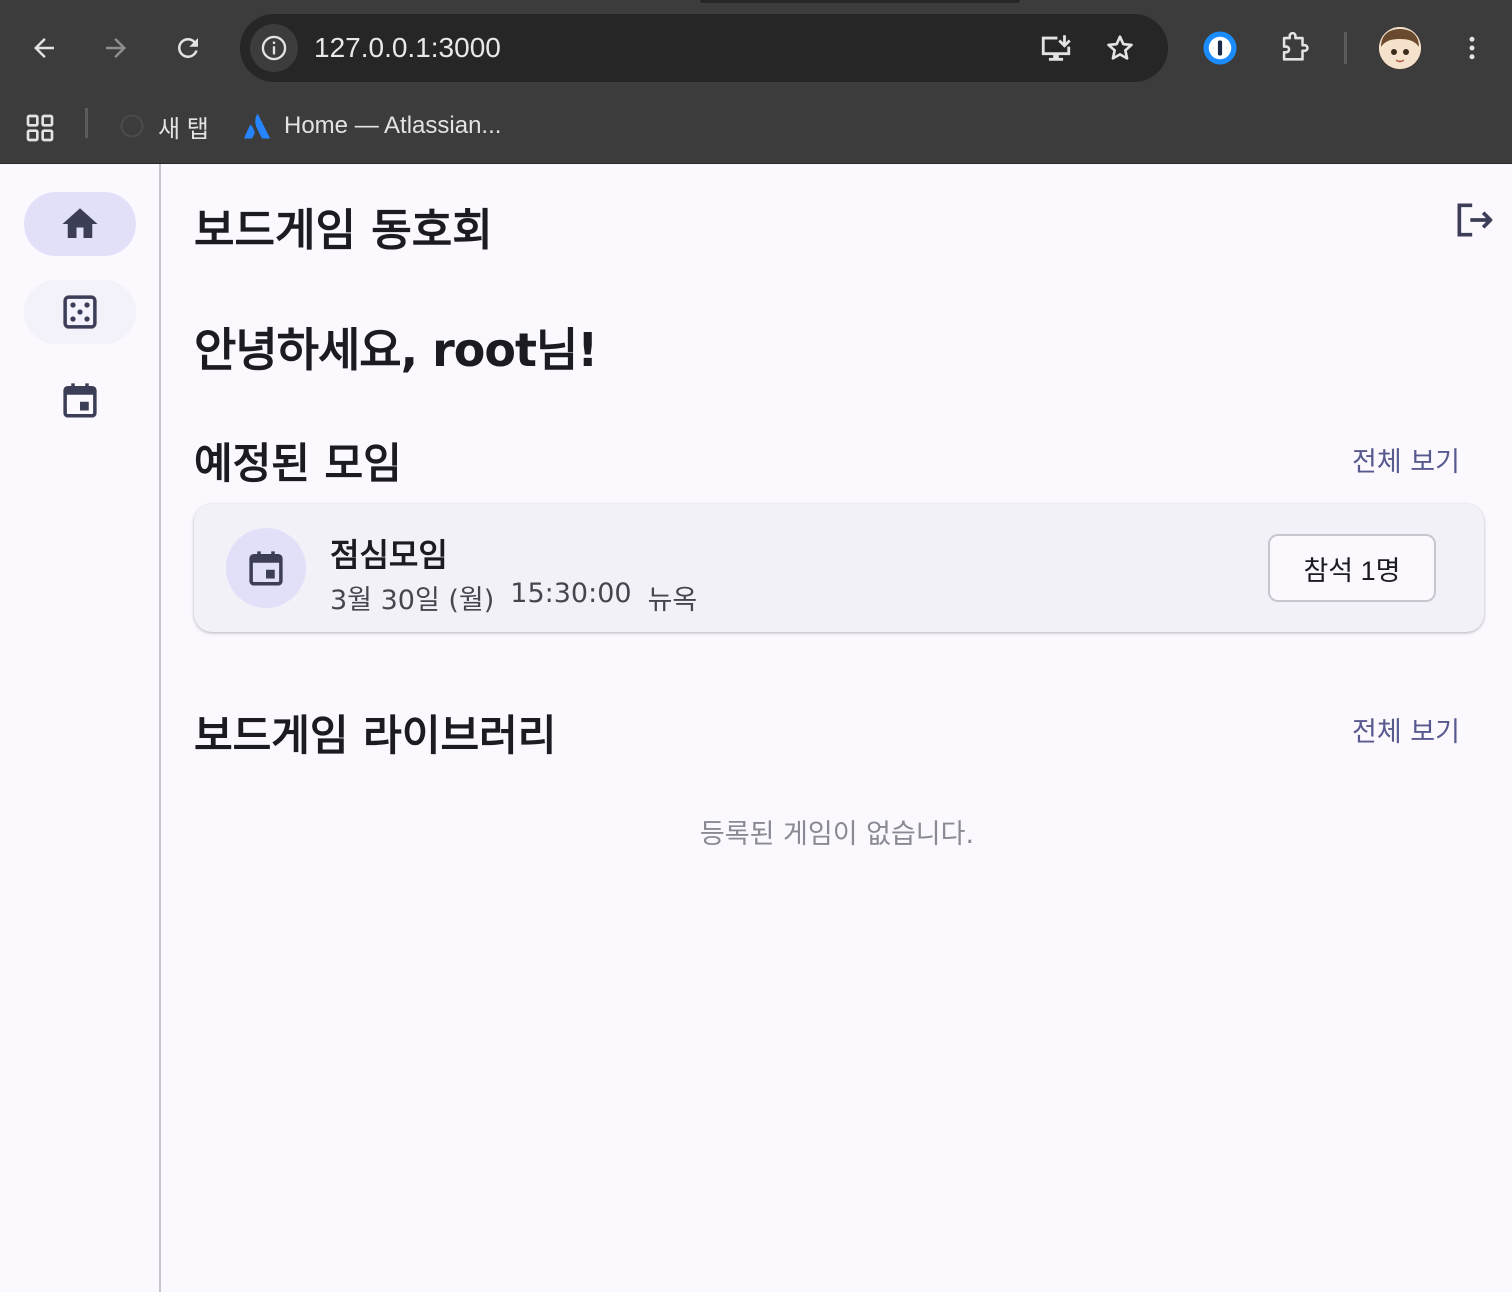 The width and height of the screenshot is (1512, 1292). I want to click on back-button, so click(44, 48).